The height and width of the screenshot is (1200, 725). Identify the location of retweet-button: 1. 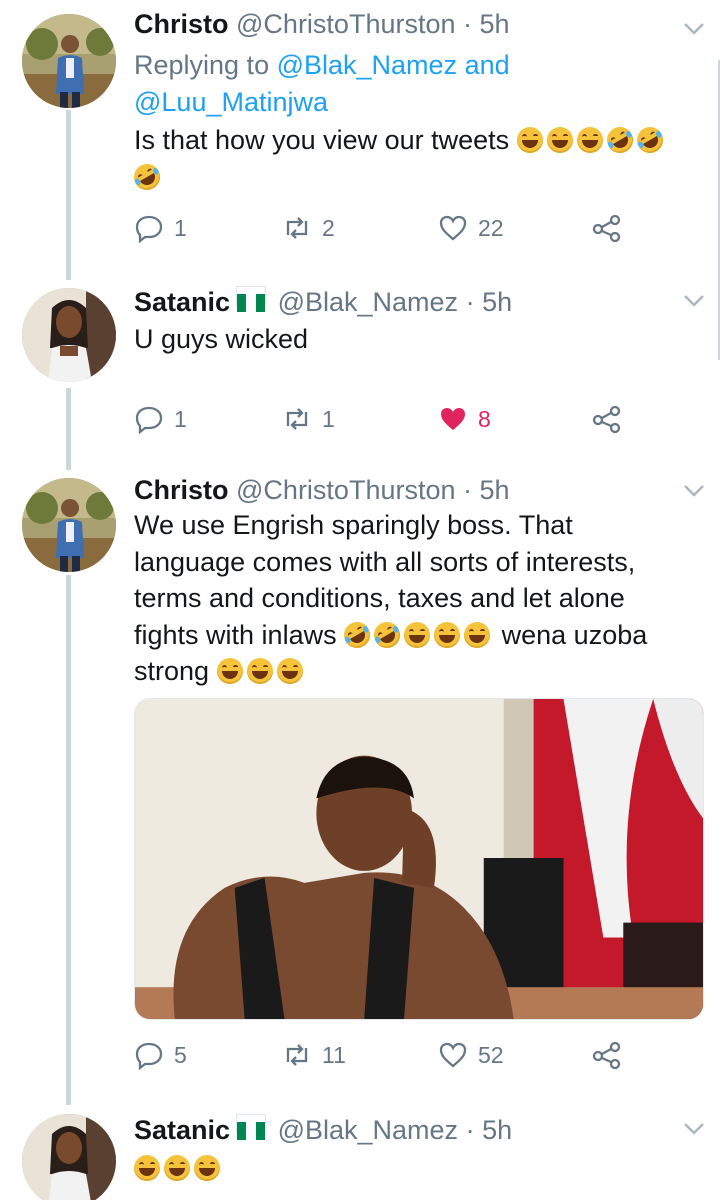
(308, 419).